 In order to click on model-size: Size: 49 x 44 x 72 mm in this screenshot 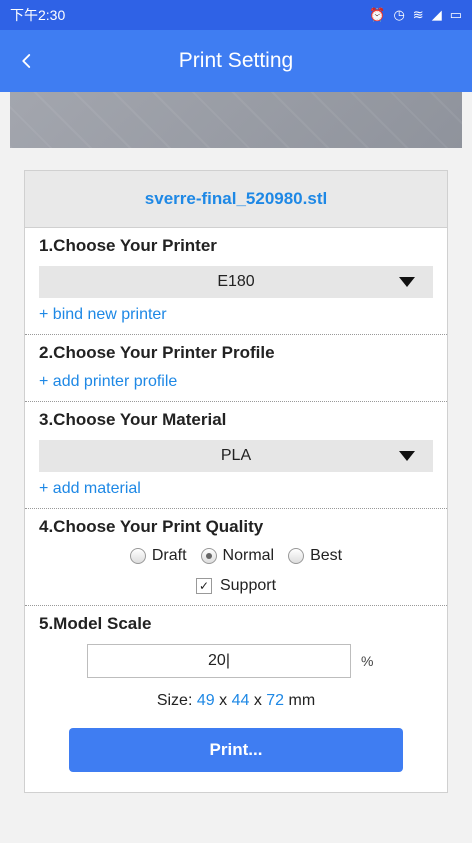, I will do `click(236, 701)`.